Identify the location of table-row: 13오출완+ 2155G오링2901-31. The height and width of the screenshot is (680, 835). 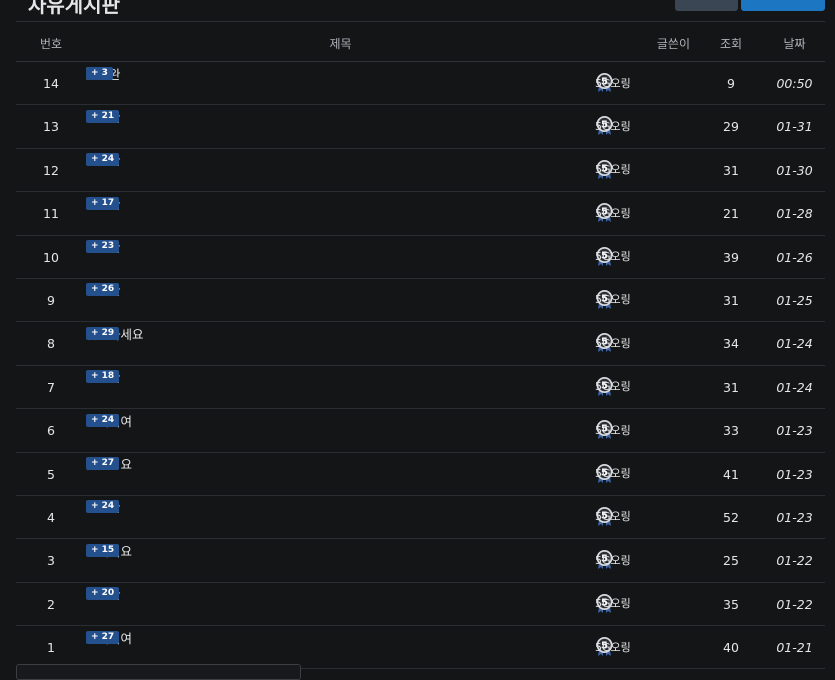
(420, 127).